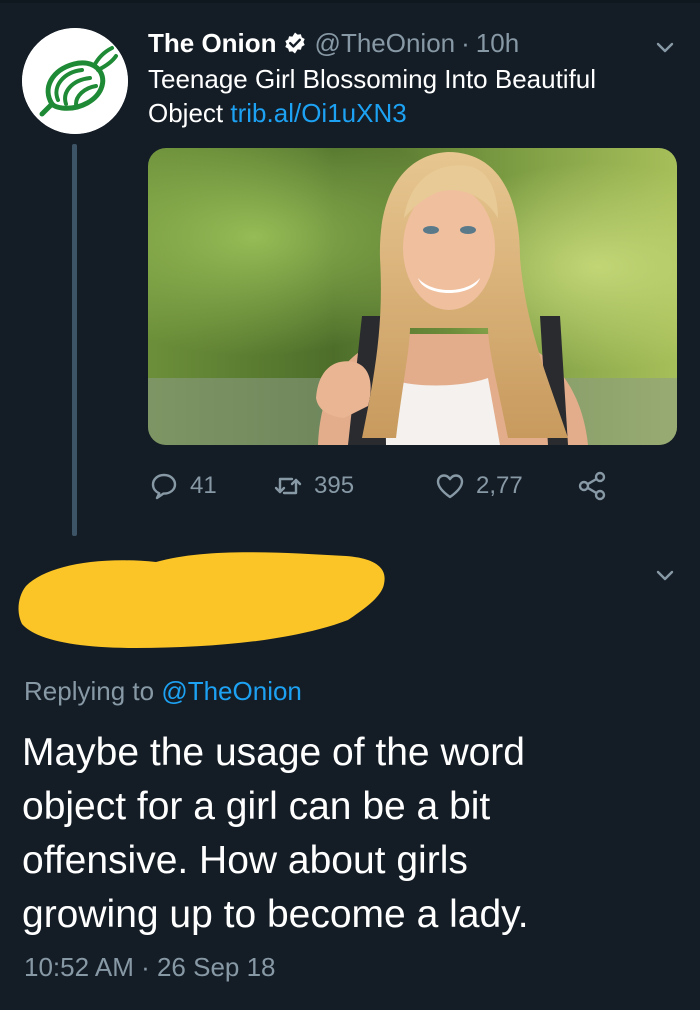 This screenshot has width=700, height=1010. I want to click on reply-icon, so click(164, 486).